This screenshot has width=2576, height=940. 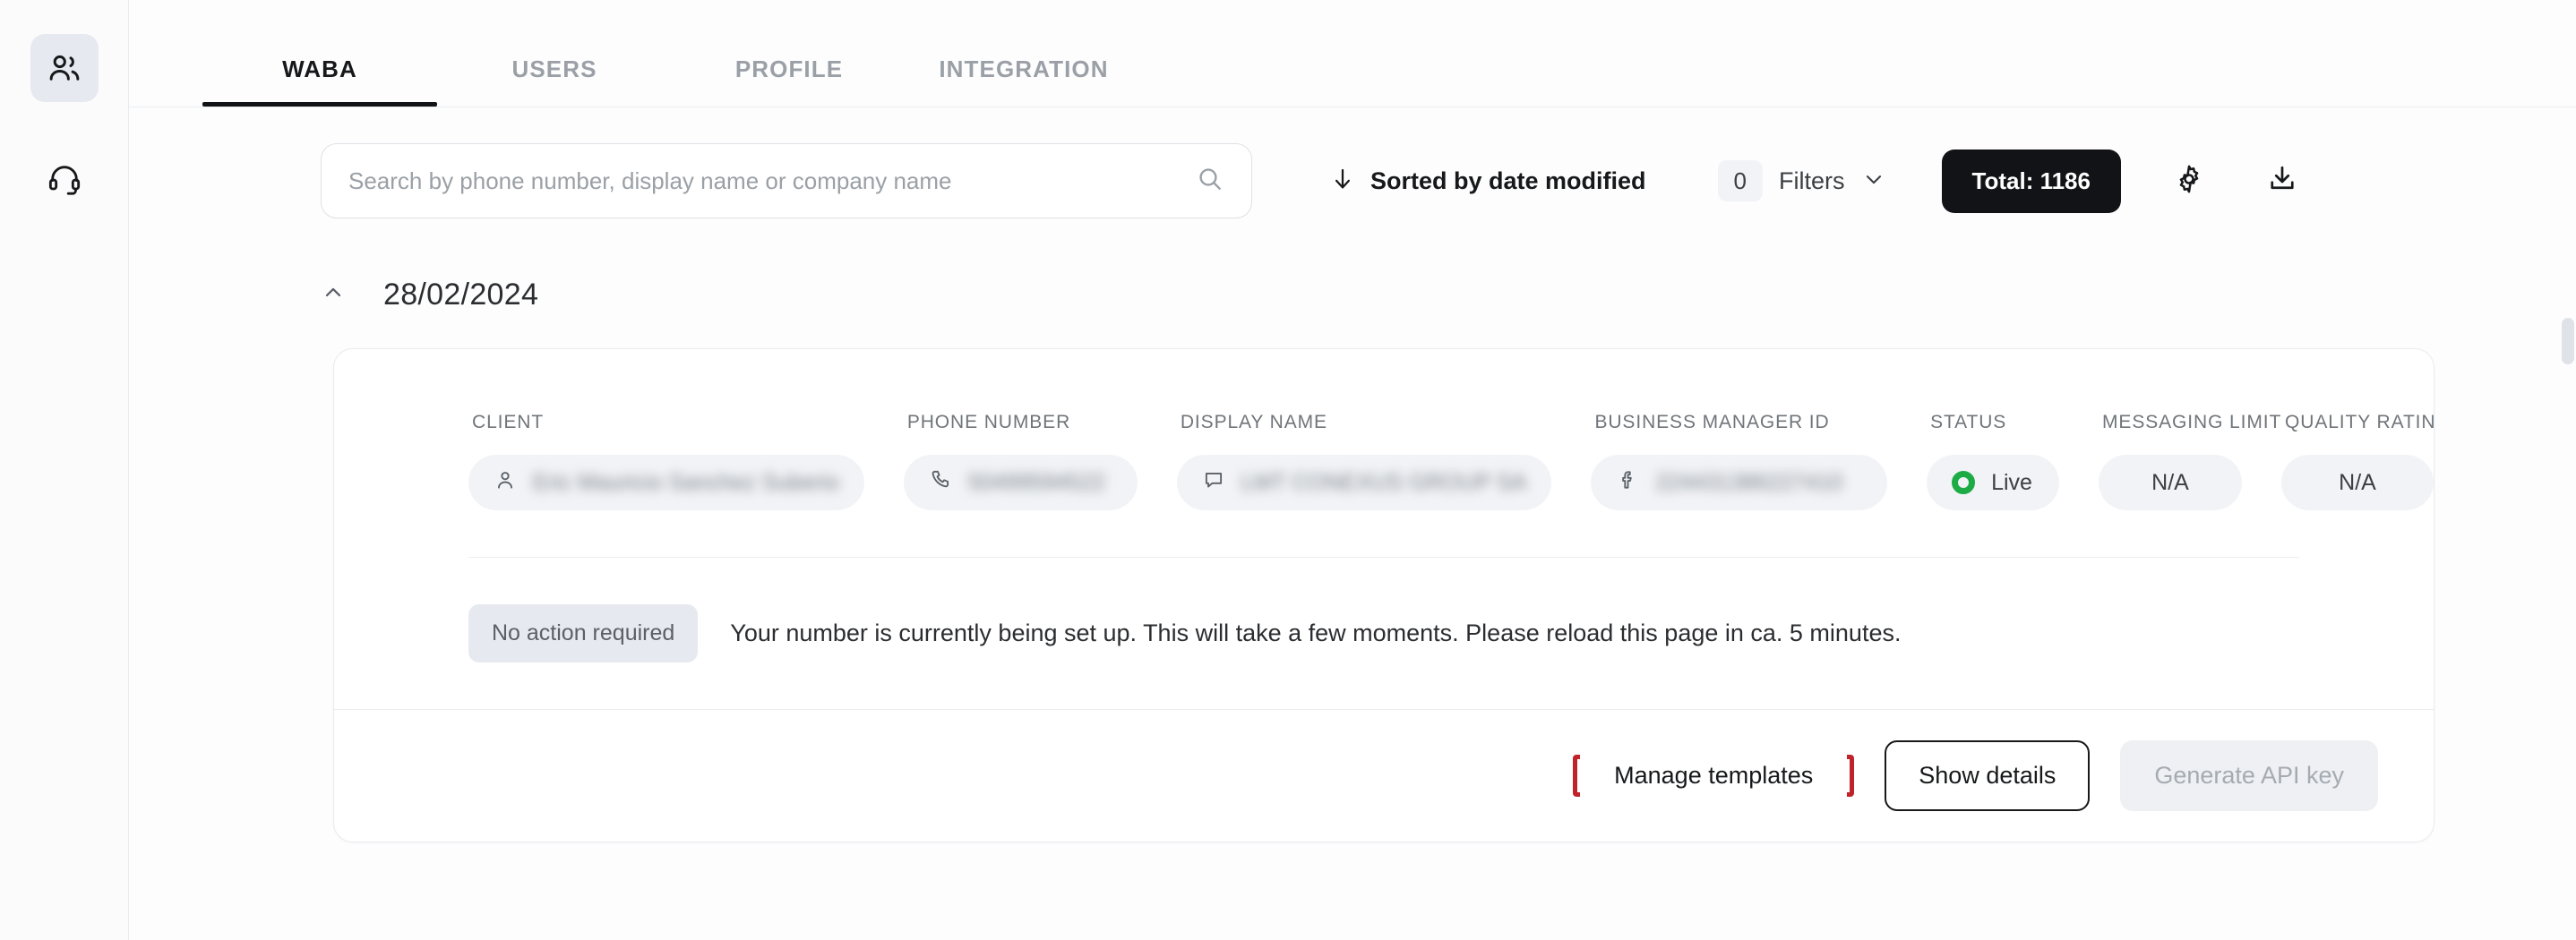 What do you see at coordinates (461, 295) in the screenshot?
I see `date-group-label: 28/02/2024` at bounding box center [461, 295].